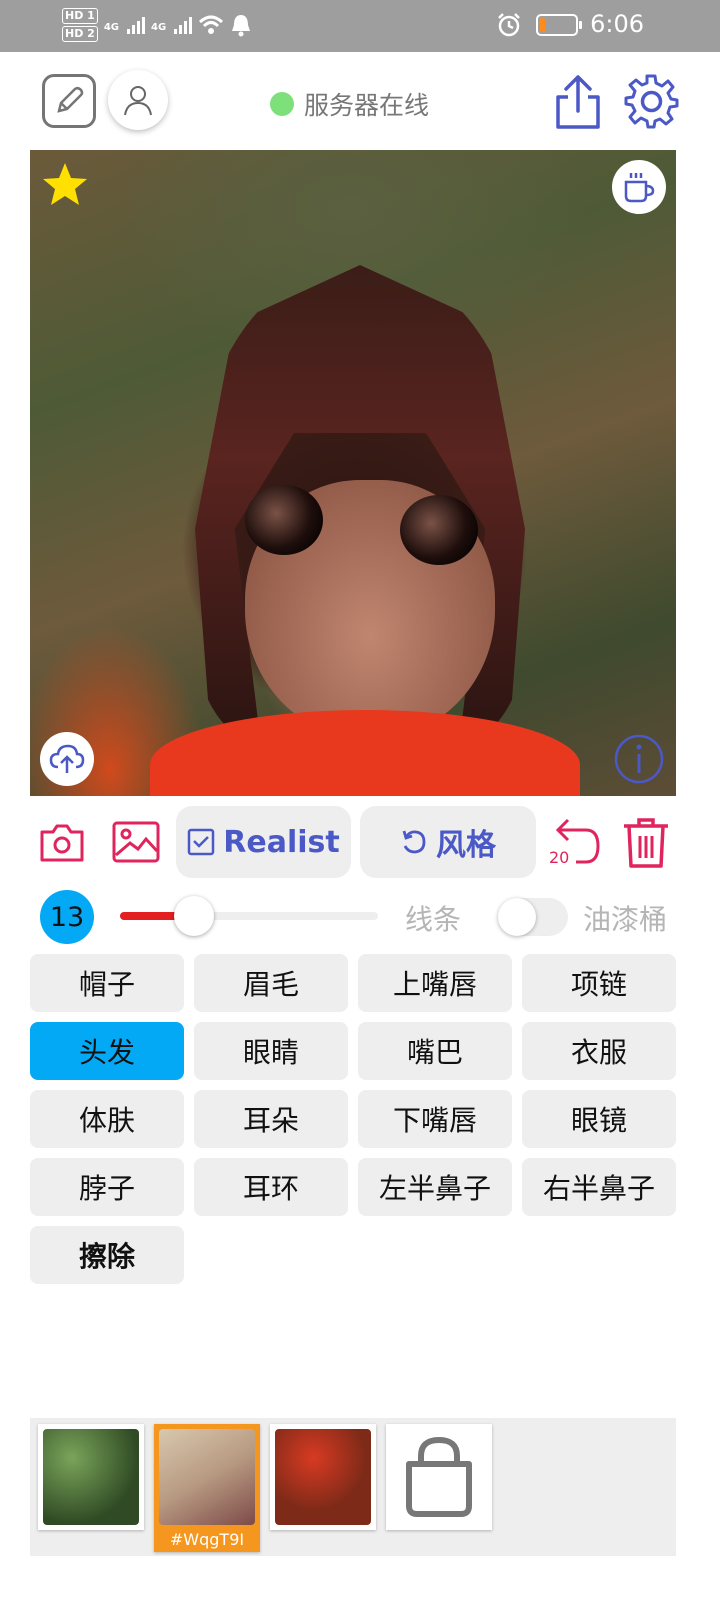 The height and width of the screenshot is (1600, 720). Describe the element at coordinates (111, 27) in the screenshot. I see `network-type-1: 4G` at that location.